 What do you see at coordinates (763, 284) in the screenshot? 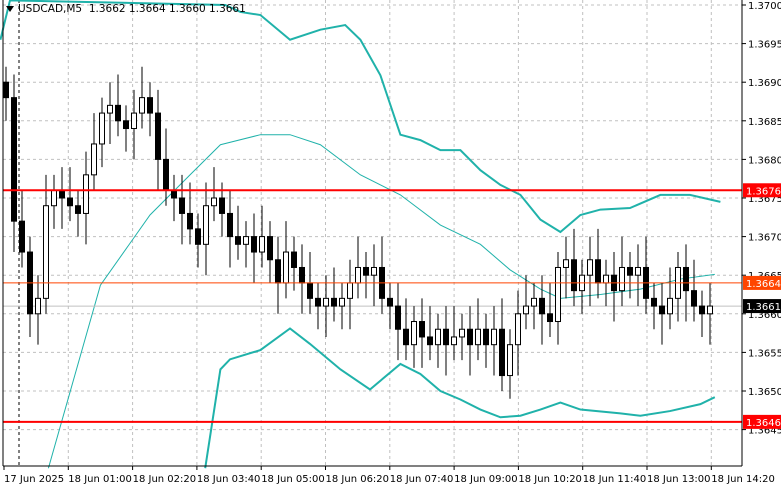
I see `level-price-label: 1.3664` at bounding box center [763, 284].